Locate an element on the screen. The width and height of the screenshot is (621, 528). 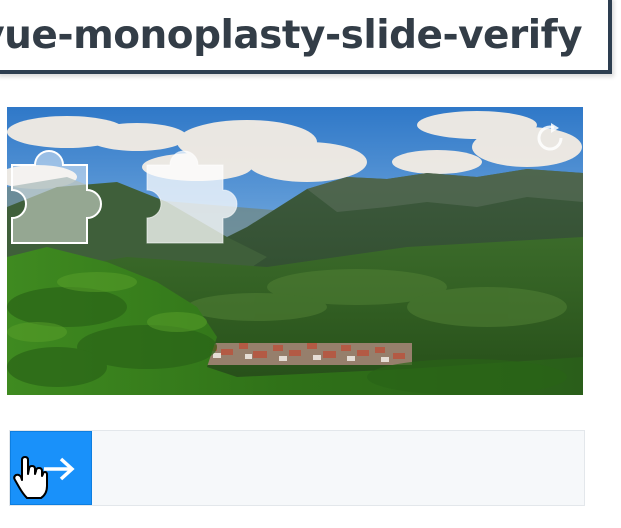
title-bar: vue-monoplasty-slide-verify is located at coordinates (306, 37).